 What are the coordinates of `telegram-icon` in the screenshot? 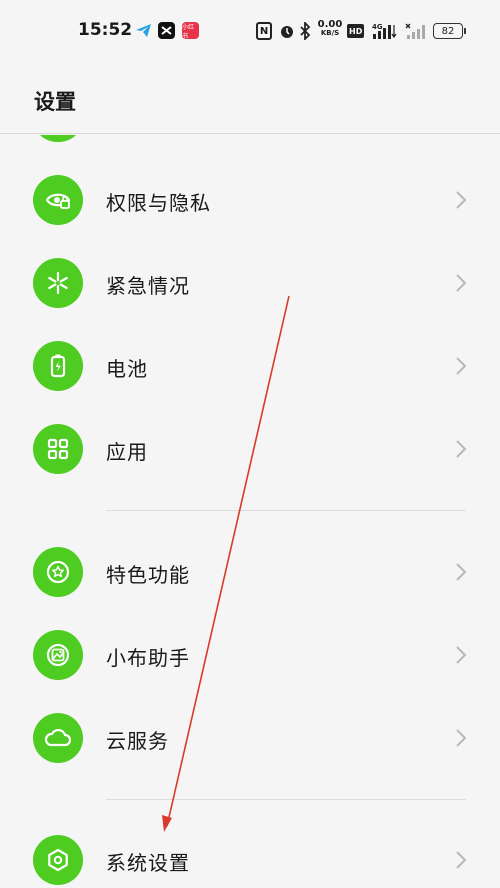 It's located at (143, 30).